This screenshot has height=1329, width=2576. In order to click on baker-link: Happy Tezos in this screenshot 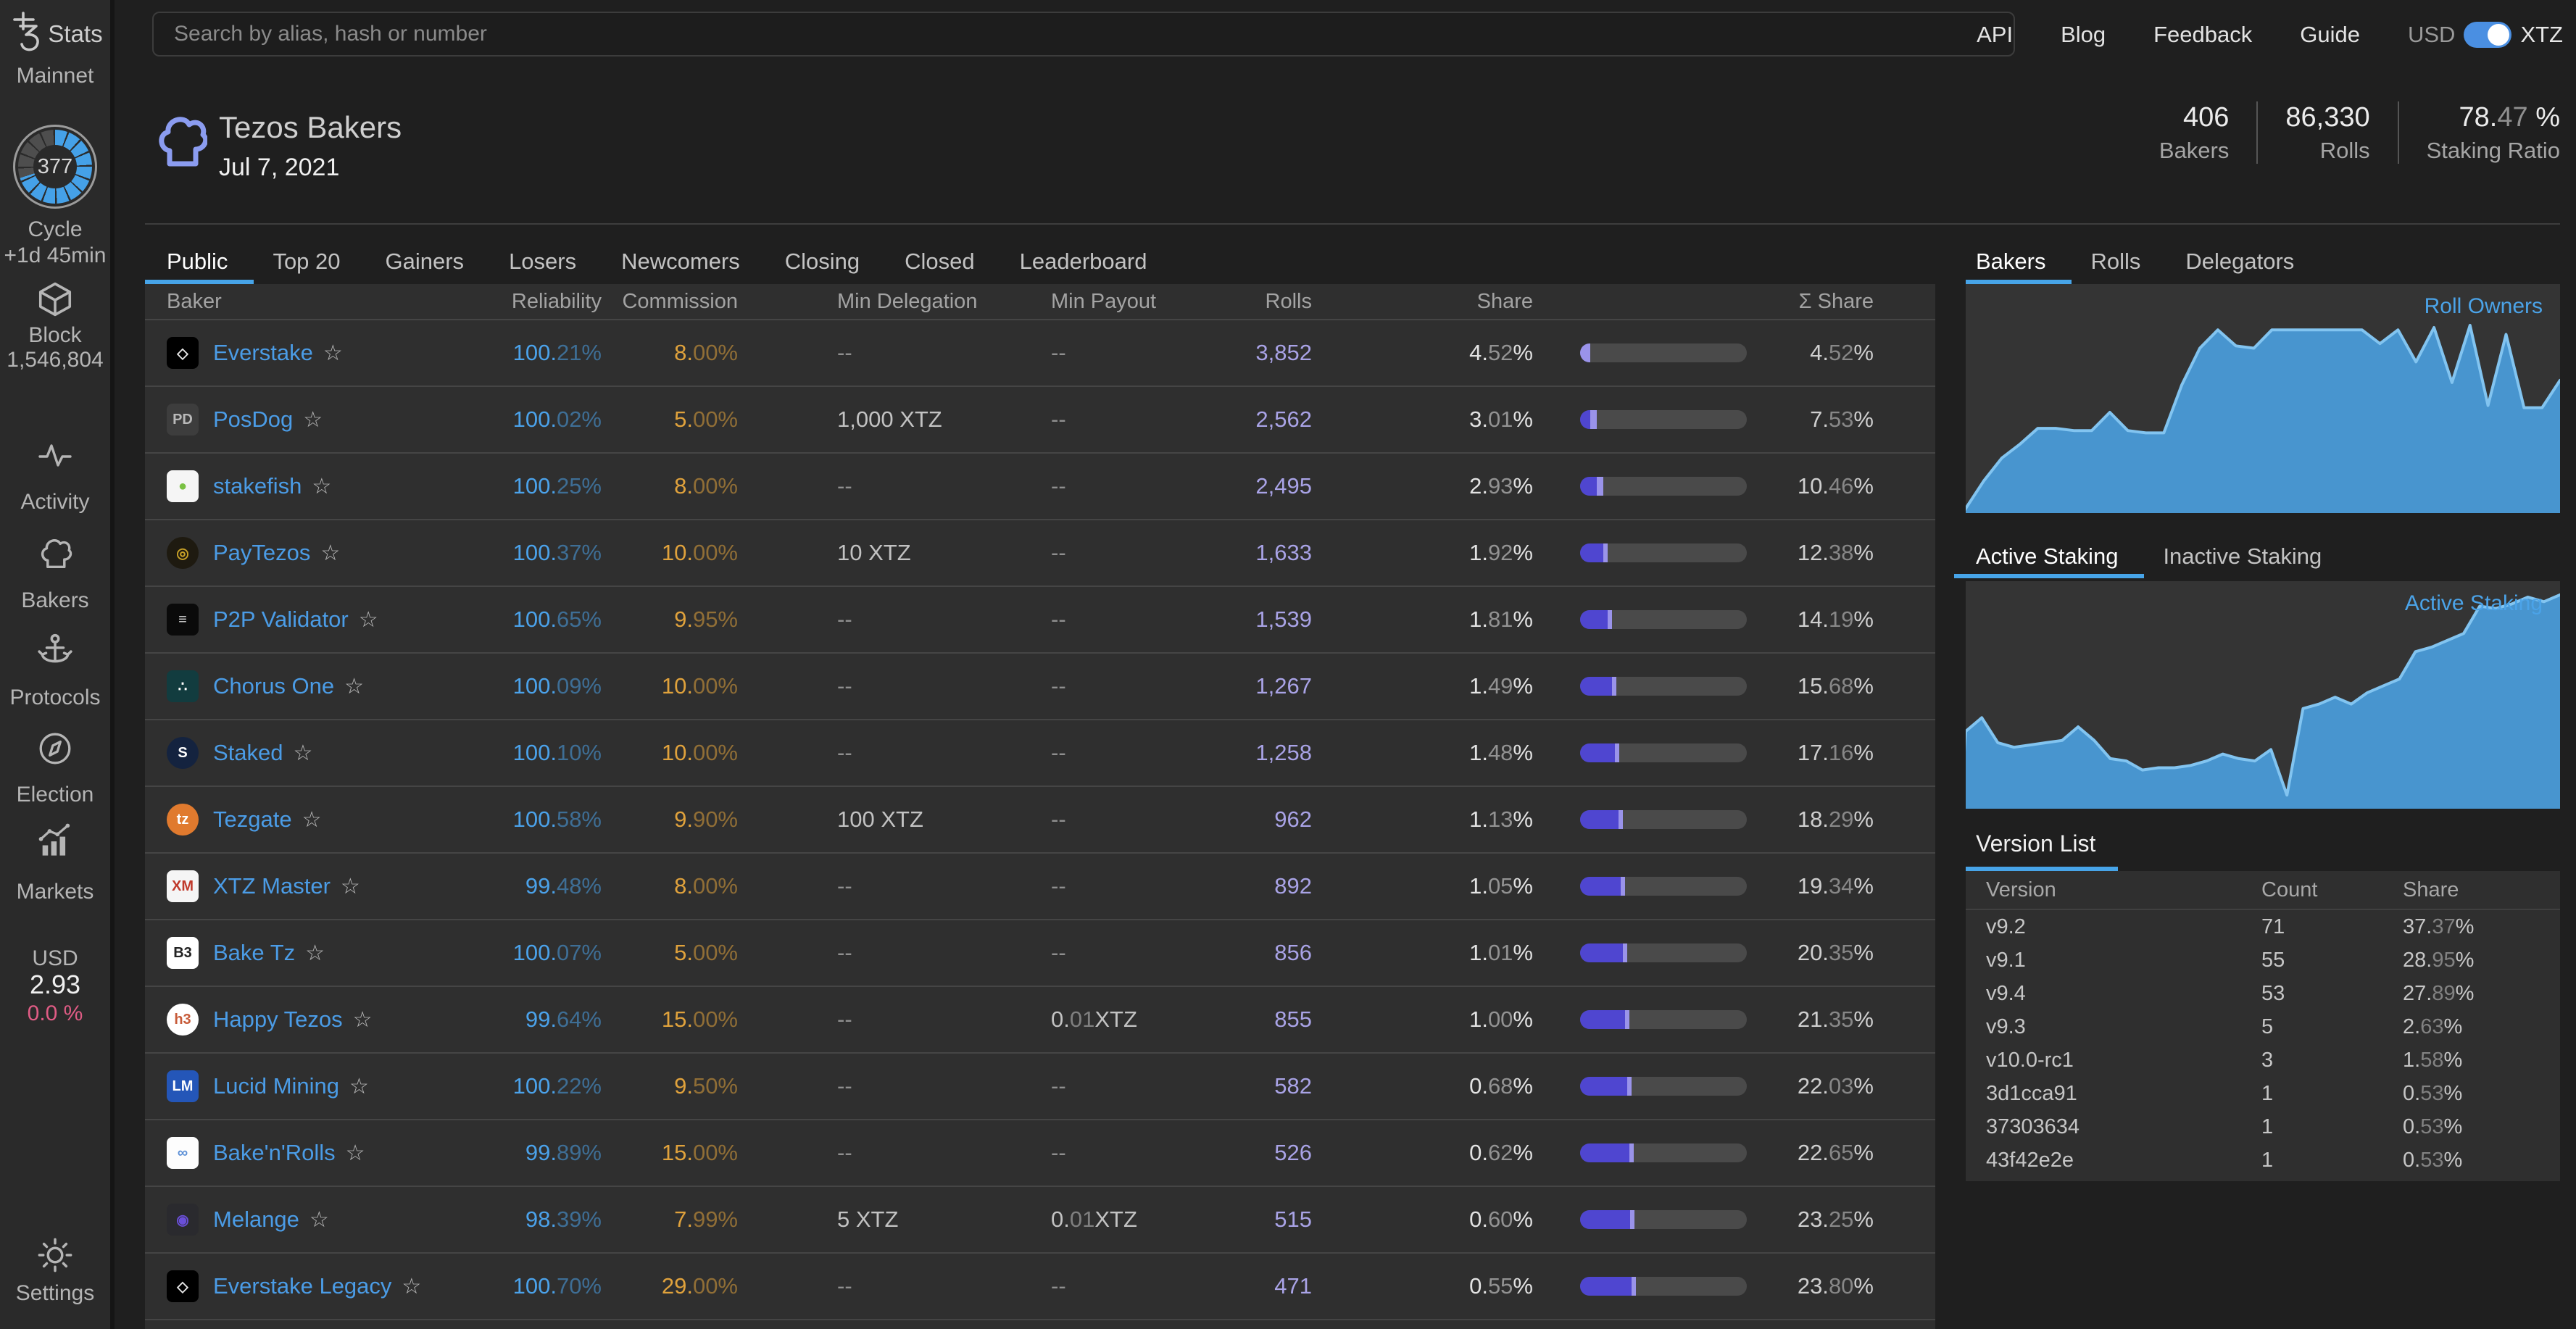, I will do `click(278, 1020)`.